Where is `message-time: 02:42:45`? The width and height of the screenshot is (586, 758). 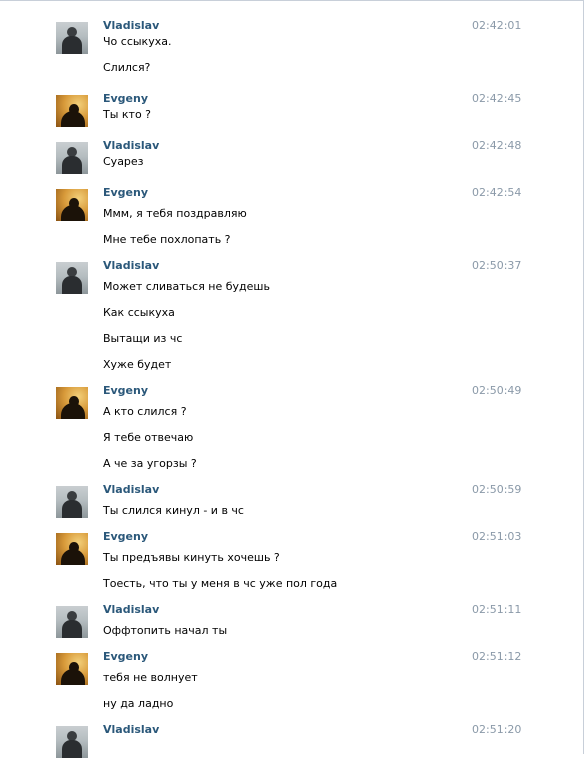
message-time: 02:42:45 is located at coordinates (496, 98).